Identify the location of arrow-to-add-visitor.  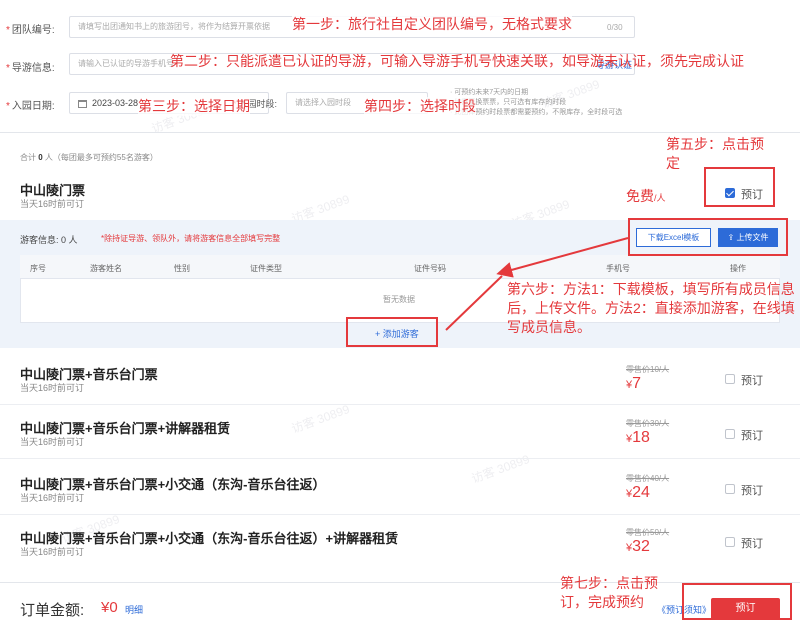
(474, 303).